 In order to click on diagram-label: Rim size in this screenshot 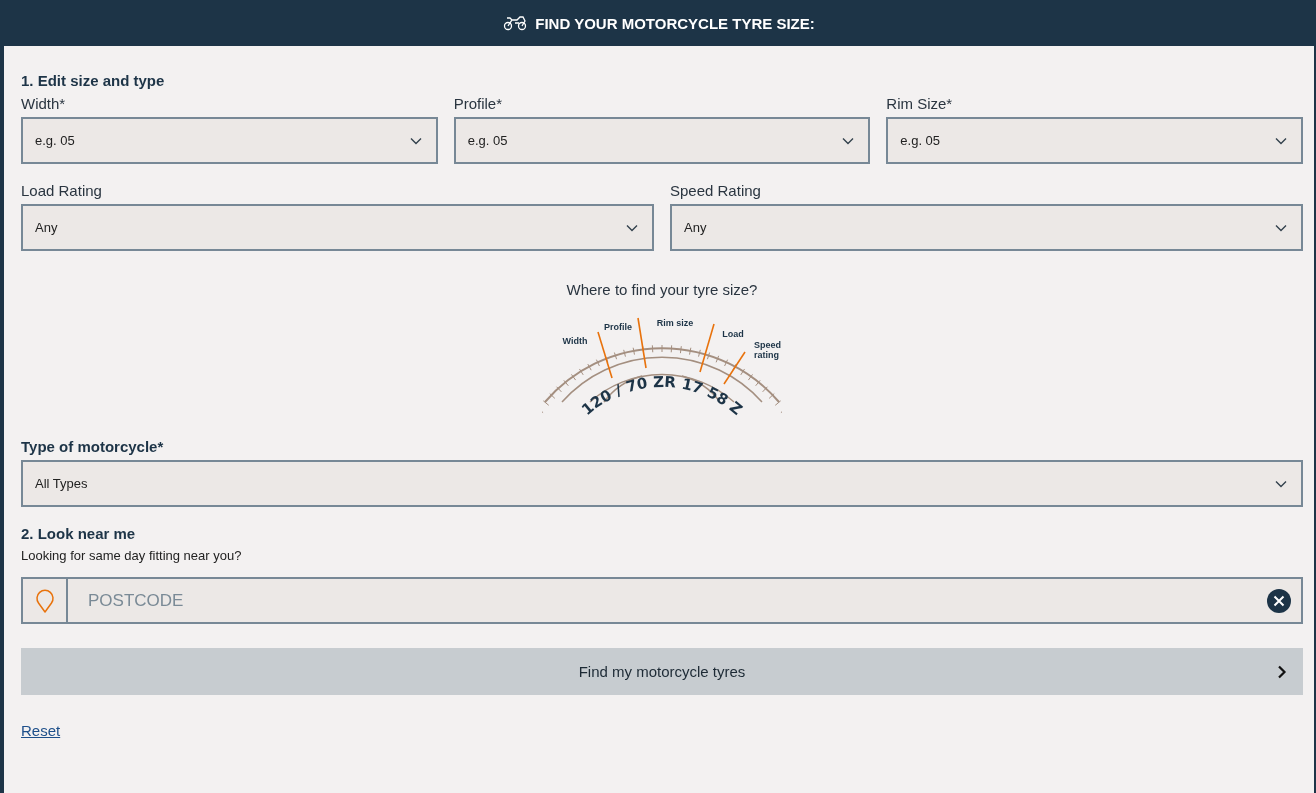, I will do `click(675, 323)`.